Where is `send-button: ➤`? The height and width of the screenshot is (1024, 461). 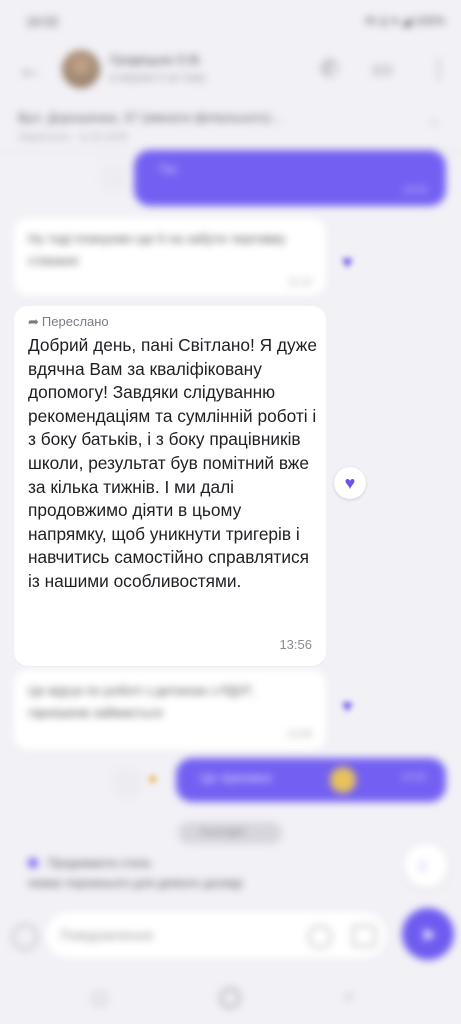 send-button: ➤ is located at coordinates (428, 934).